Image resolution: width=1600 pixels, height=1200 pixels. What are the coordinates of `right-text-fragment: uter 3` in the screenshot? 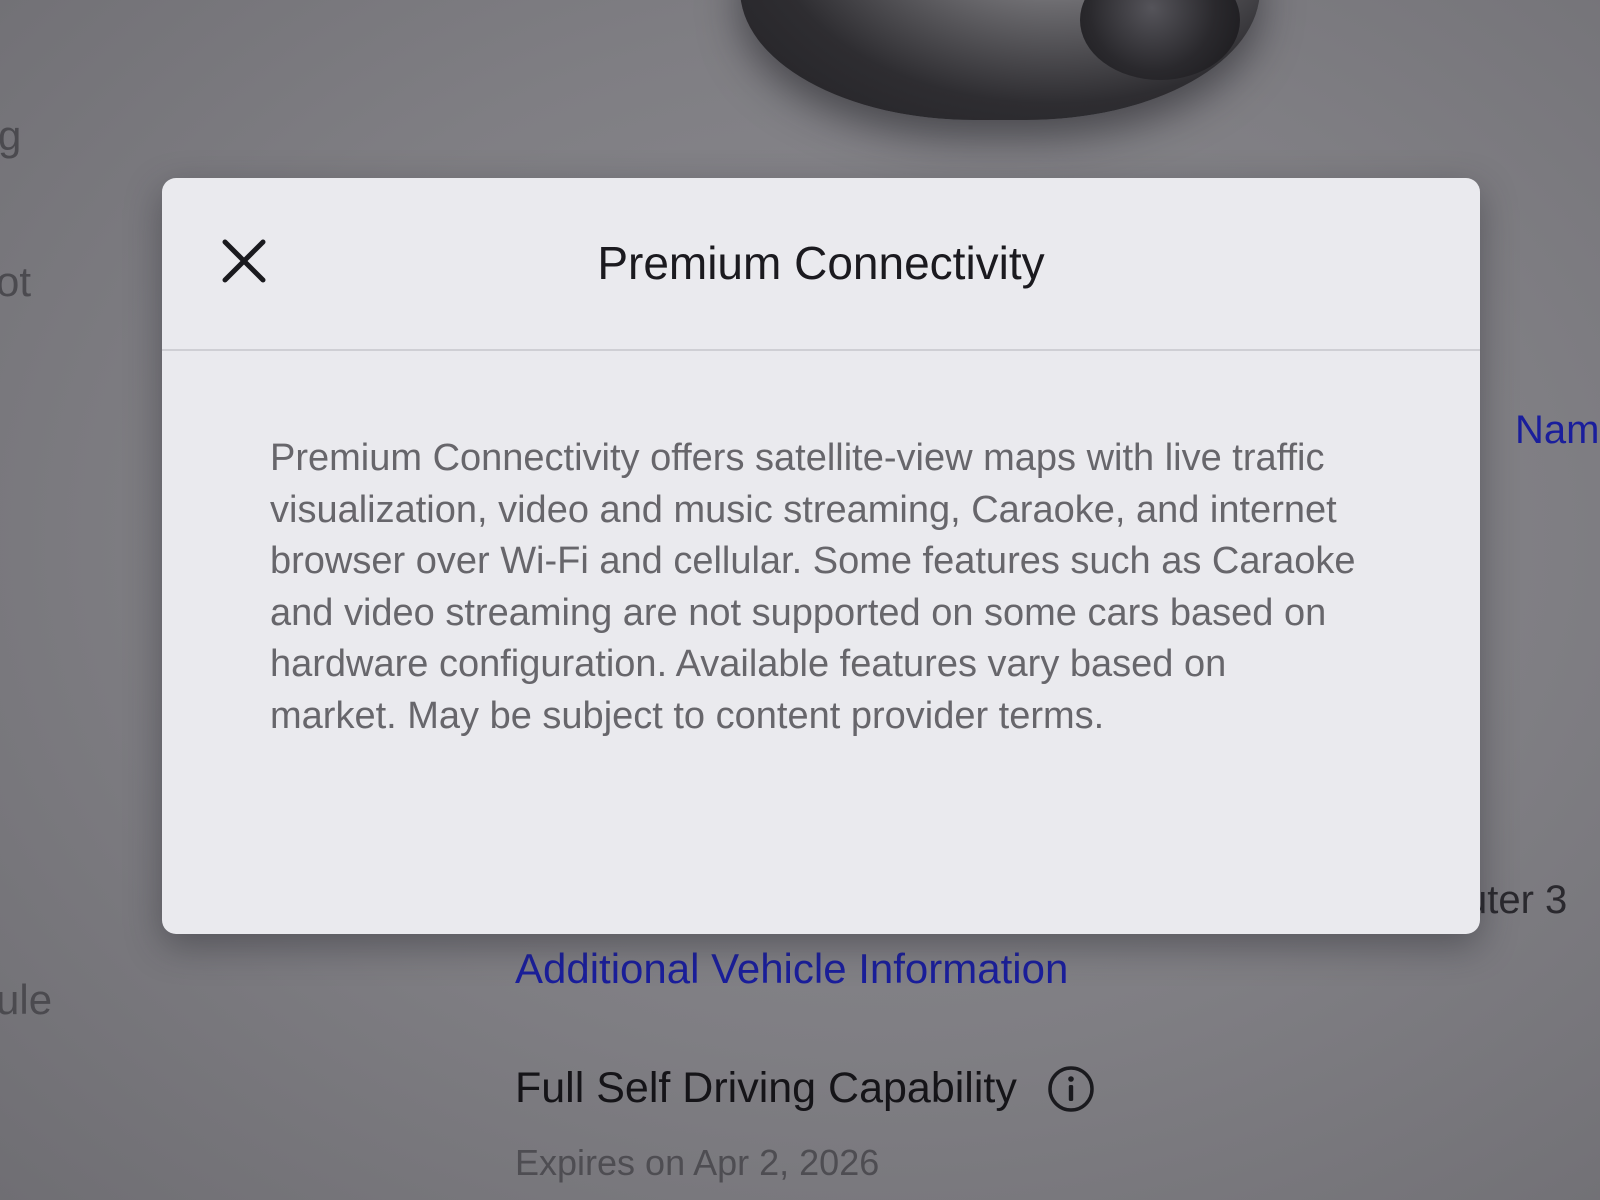 It's located at (1516, 900).